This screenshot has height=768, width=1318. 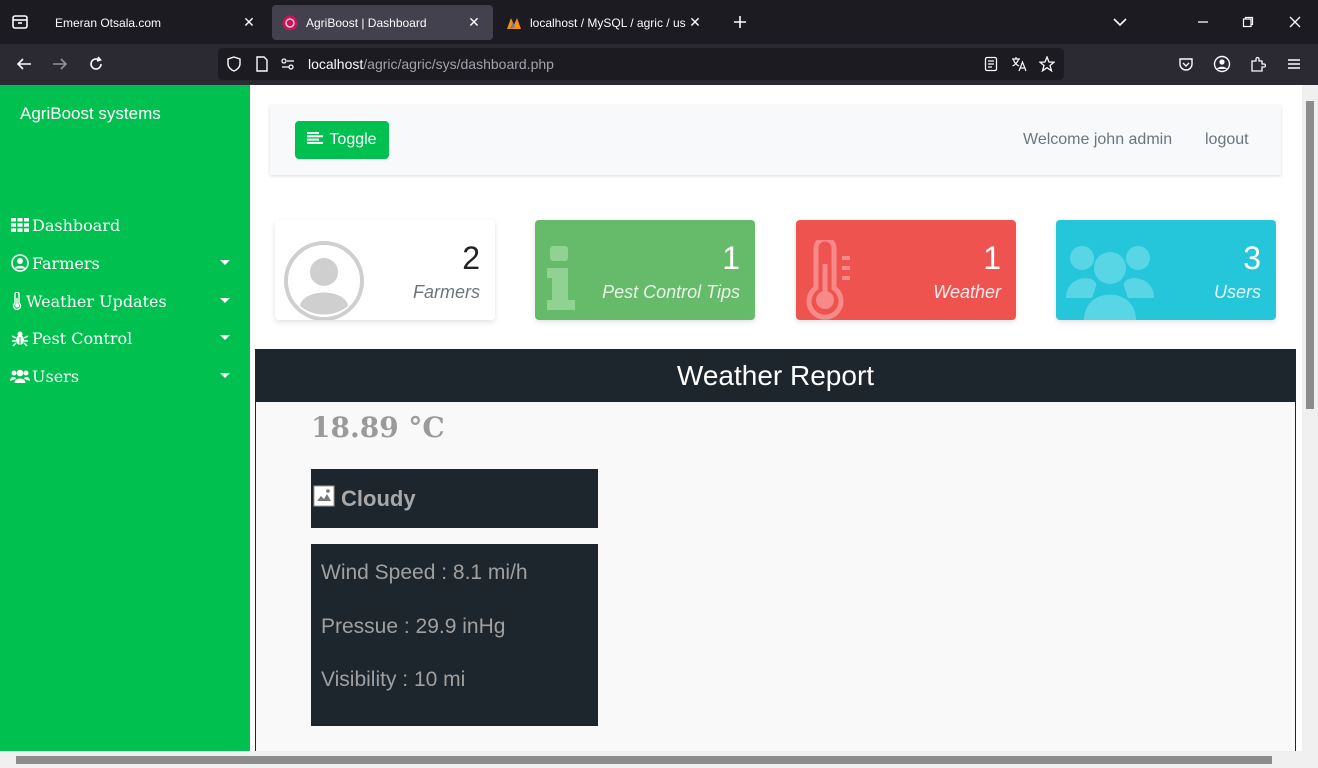 I want to click on info-icon, so click(x=561, y=278).